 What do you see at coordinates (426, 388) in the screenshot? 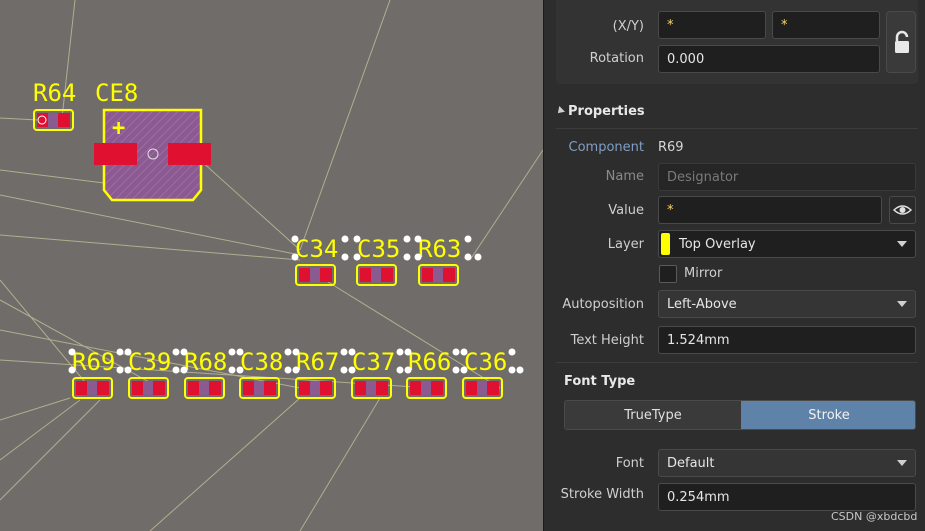
I see `component-r66` at bounding box center [426, 388].